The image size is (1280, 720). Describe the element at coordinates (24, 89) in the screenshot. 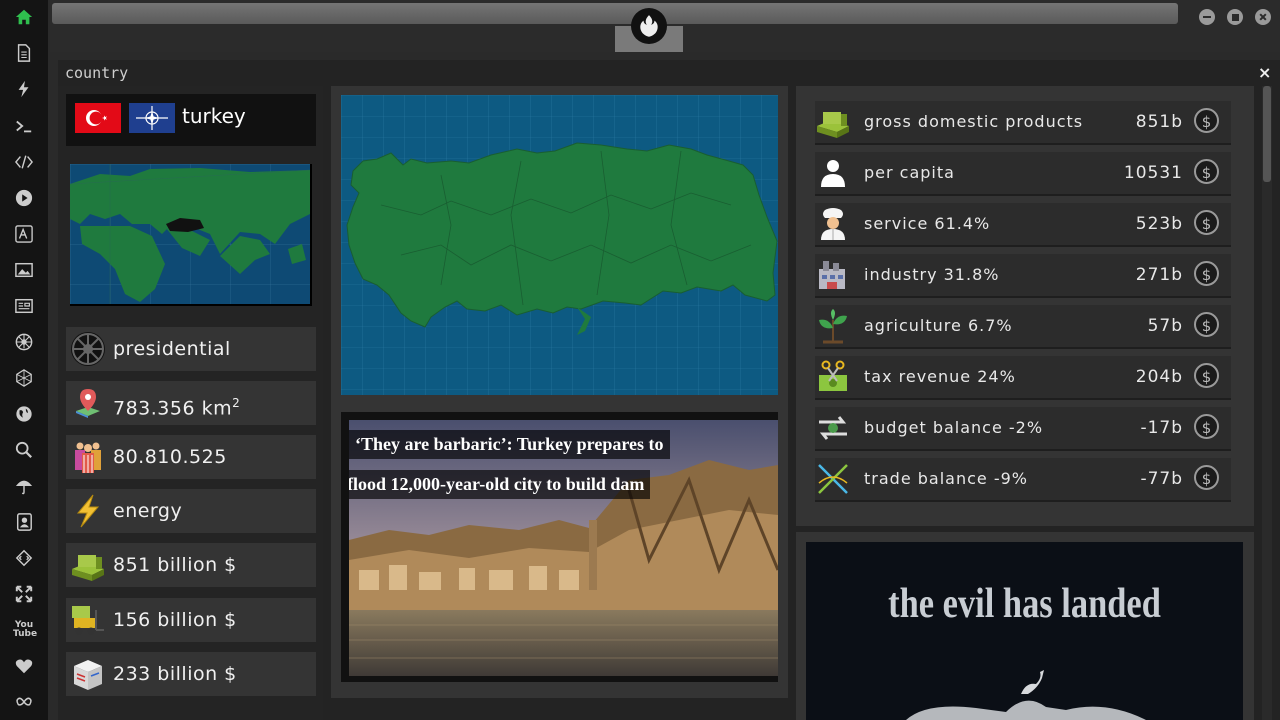

I see `bolt-icon` at that location.